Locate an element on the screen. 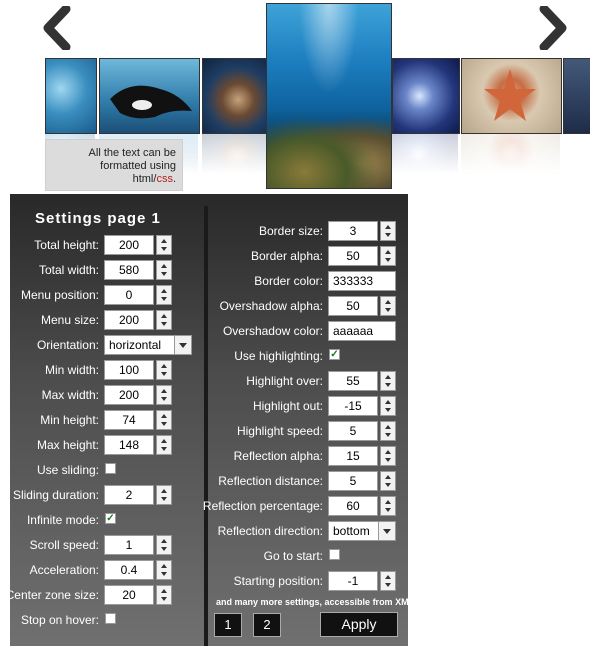 The width and height of the screenshot is (590, 650). setting-row: Reflection percentage: 60 is located at coordinates (295, 506).